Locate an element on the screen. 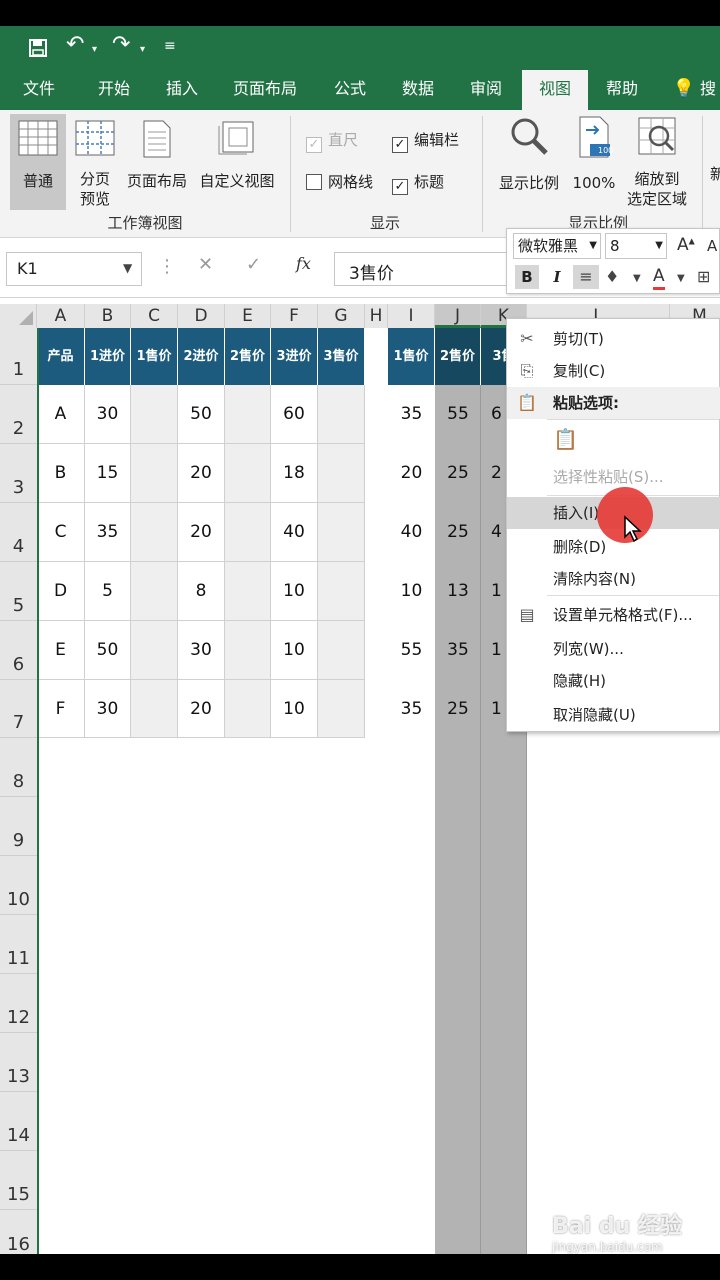 The width and height of the screenshot is (720, 1280). align-center-icon: ≡ is located at coordinates (586, 277).